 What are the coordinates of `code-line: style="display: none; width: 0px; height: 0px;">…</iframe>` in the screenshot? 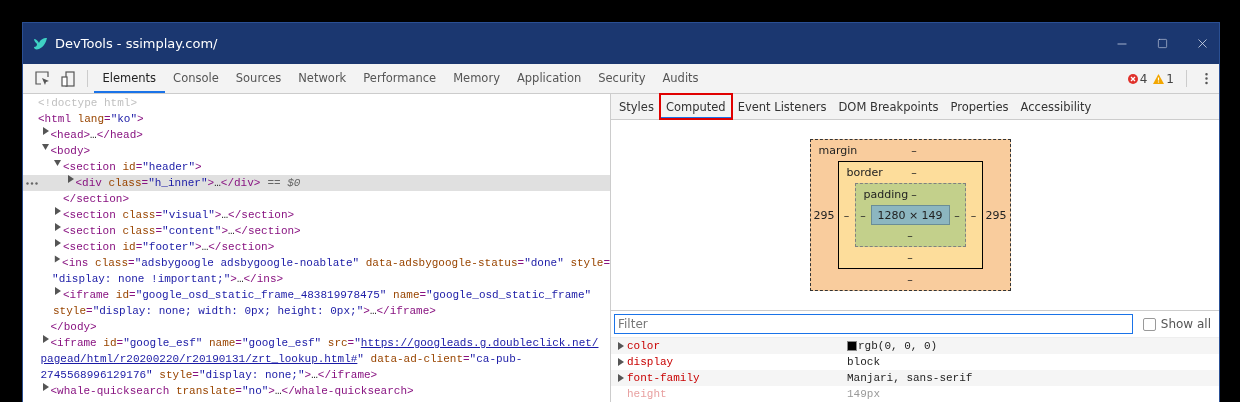 It's located at (244, 311).